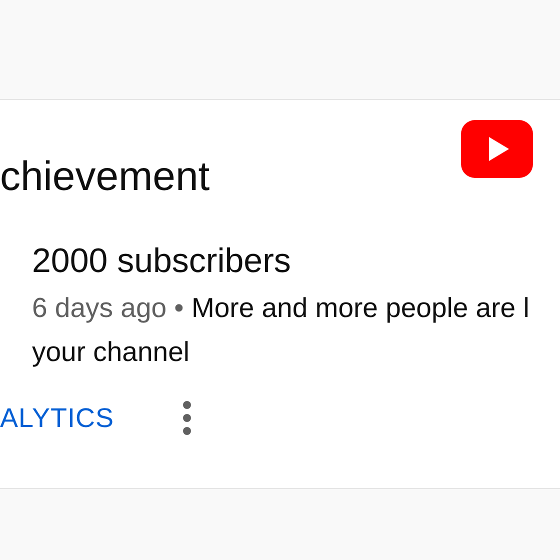 Image resolution: width=560 pixels, height=560 pixels. I want to click on play-logo-icon, so click(497, 149).